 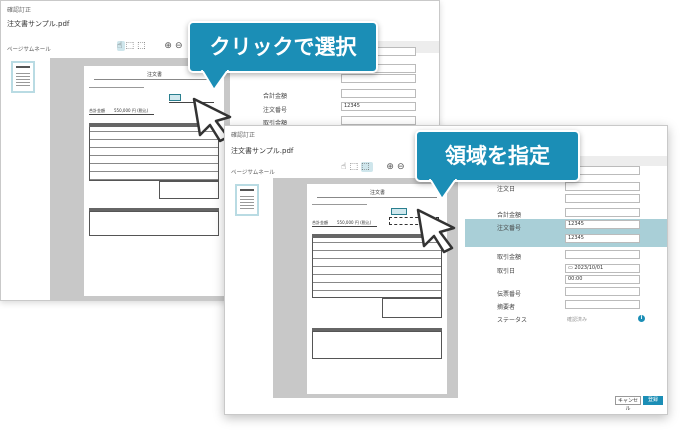 What do you see at coordinates (641, 318) in the screenshot?
I see `info-icon: i` at bounding box center [641, 318].